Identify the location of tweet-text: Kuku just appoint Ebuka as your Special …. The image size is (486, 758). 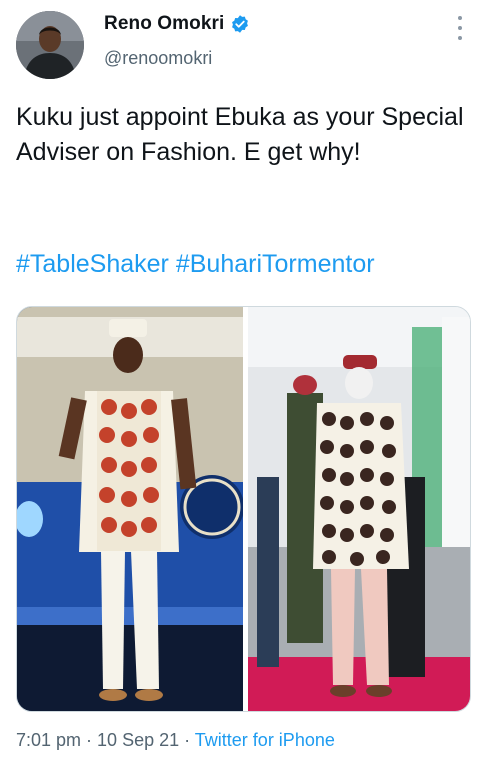
(240, 134).